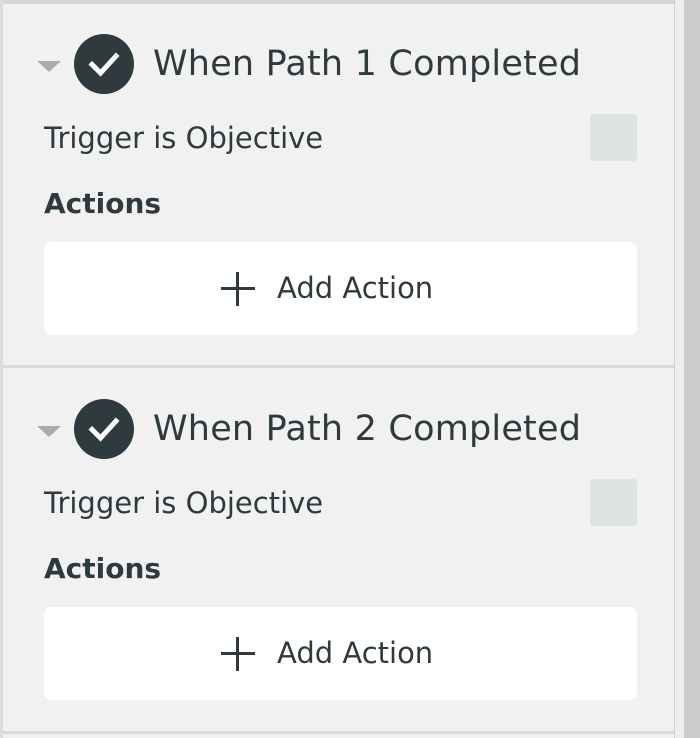 This screenshot has height=738, width=700. Describe the element at coordinates (692, 369) in the screenshot. I see `scrollbar-thumb` at that location.